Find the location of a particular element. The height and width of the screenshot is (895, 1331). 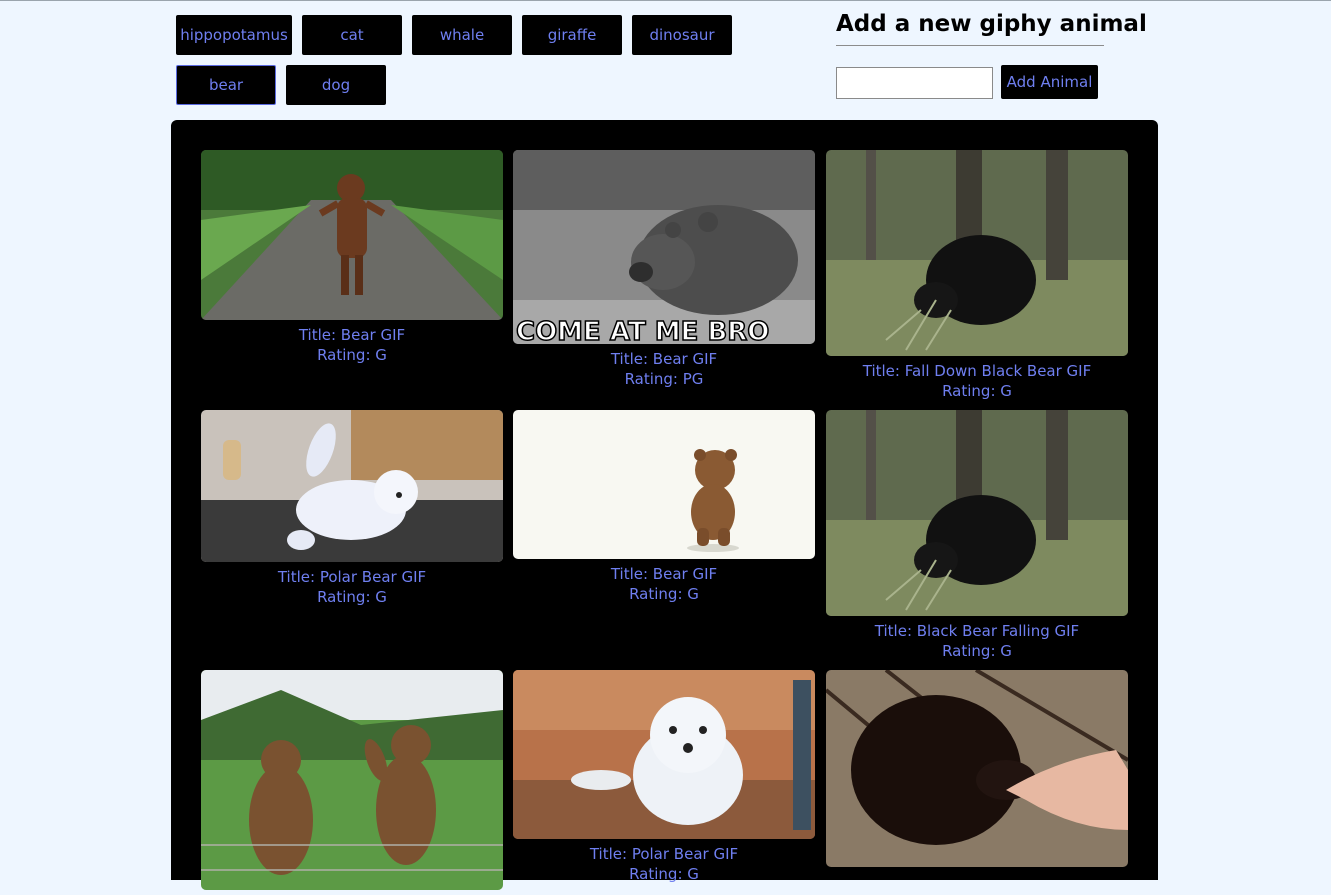

animal-button-giraffe: giraffe is located at coordinates (572, 35).